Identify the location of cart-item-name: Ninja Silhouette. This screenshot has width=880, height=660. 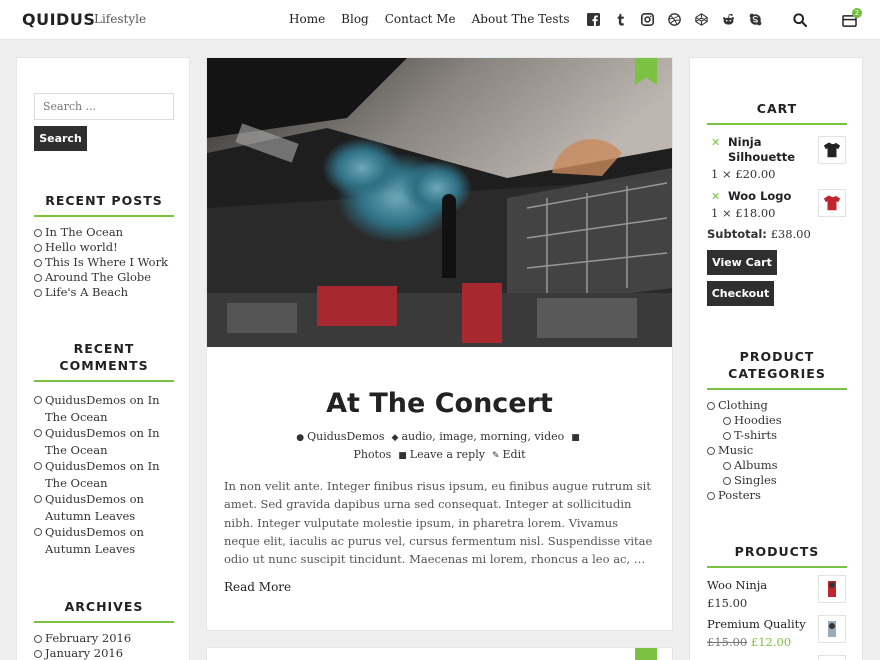
(761, 150).